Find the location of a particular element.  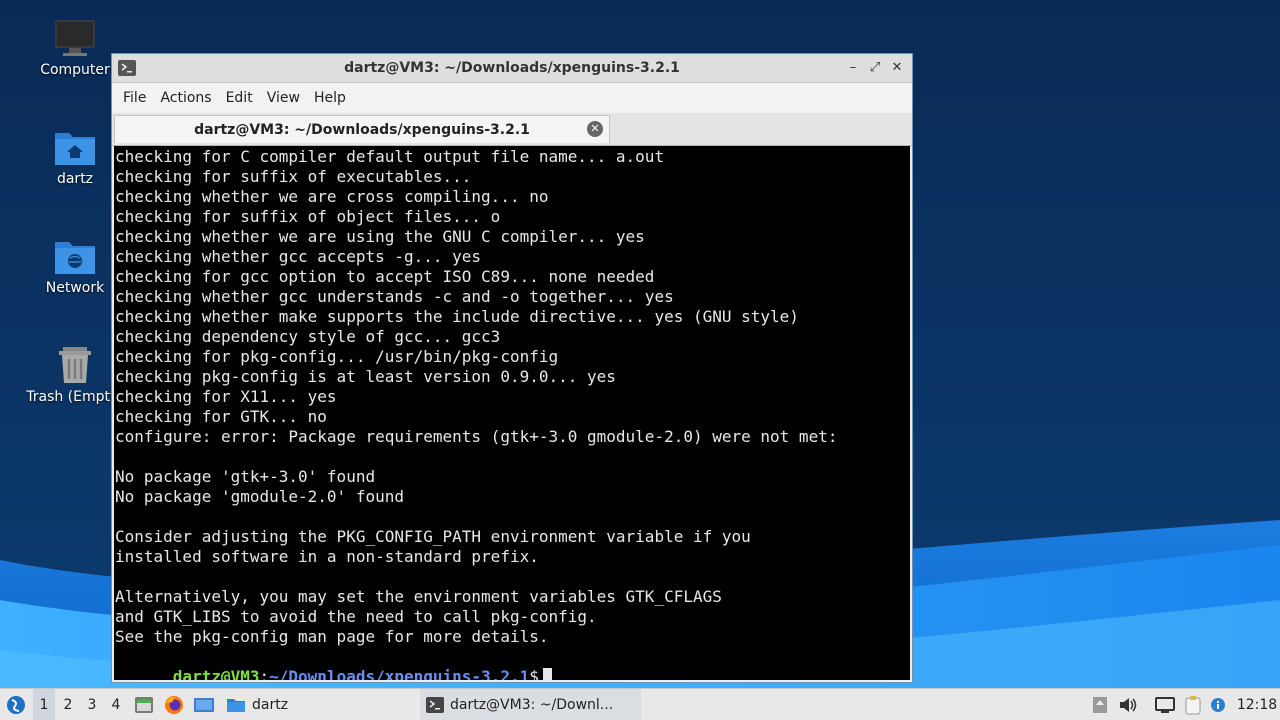

text-cursor is located at coordinates (547, 674).